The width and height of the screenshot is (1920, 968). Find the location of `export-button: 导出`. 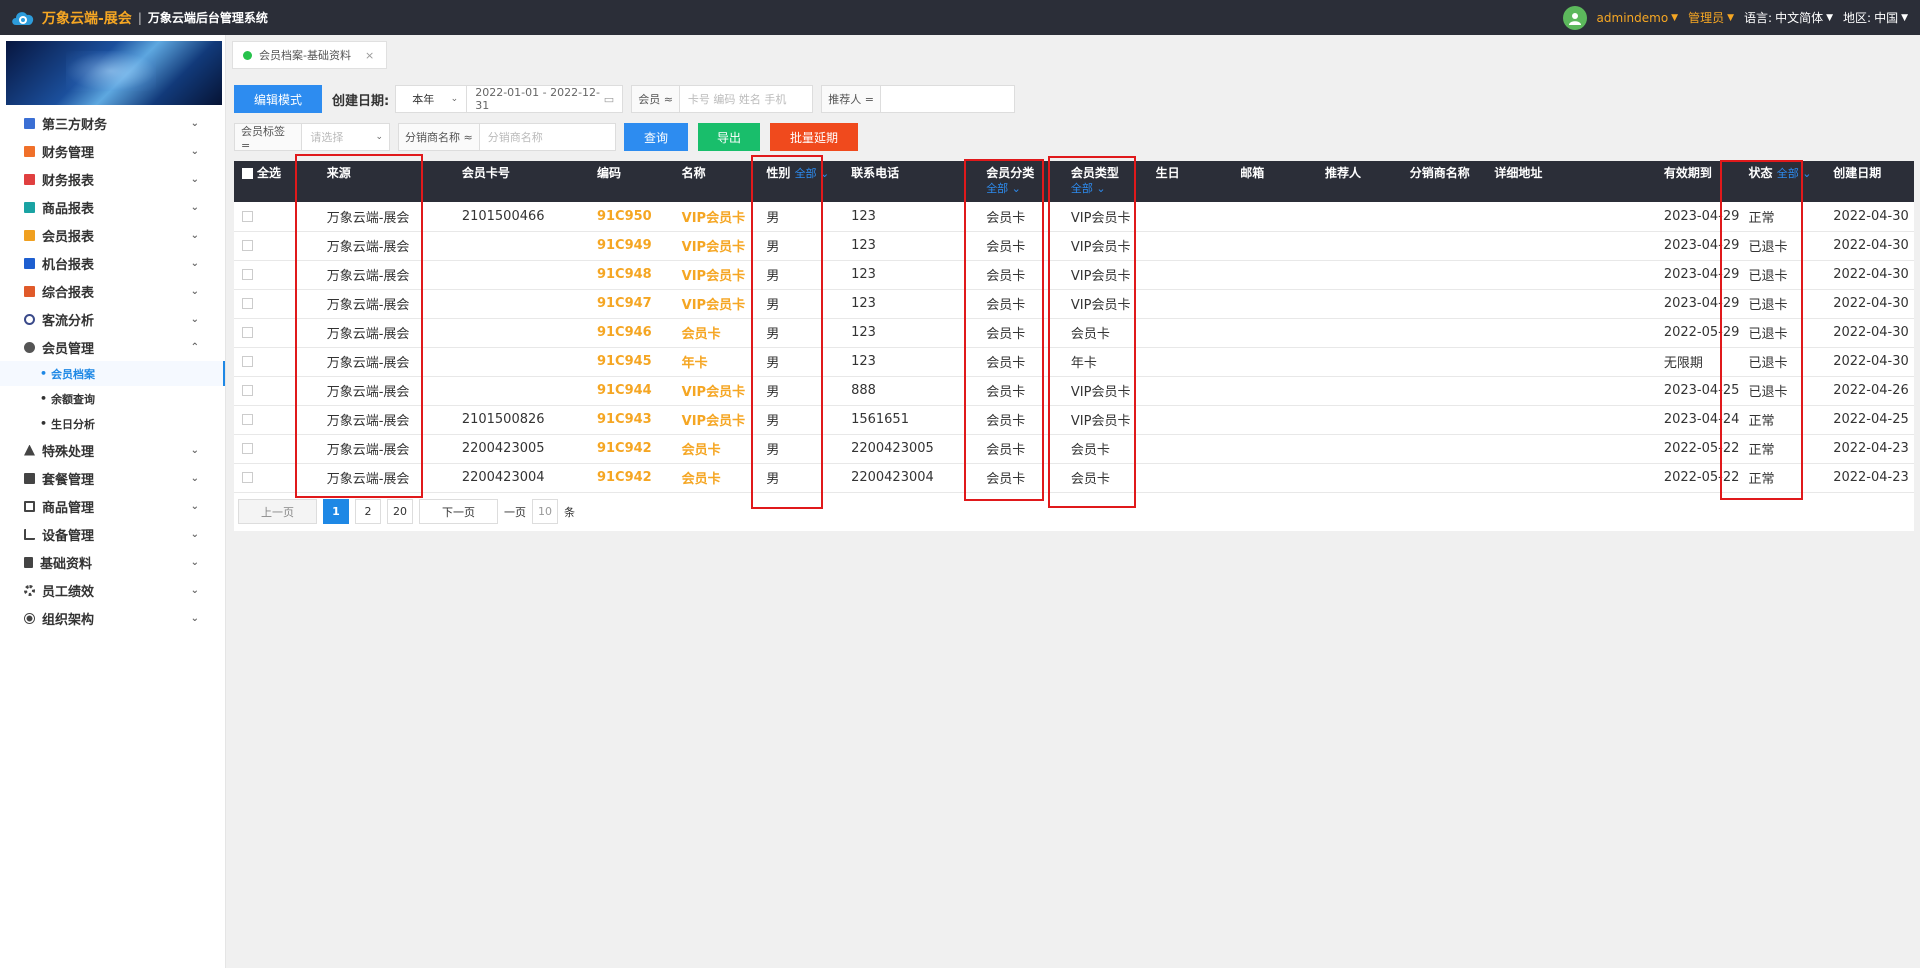

export-button: 导出 is located at coordinates (729, 137).